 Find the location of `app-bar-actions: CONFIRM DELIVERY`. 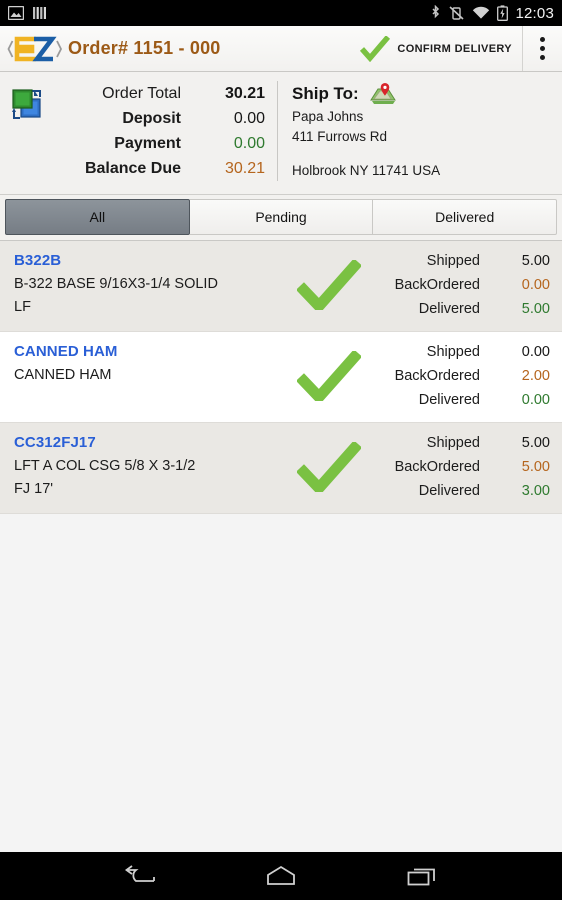

app-bar-actions: CONFIRM DELIVERY is located at coordinates (459, 48).